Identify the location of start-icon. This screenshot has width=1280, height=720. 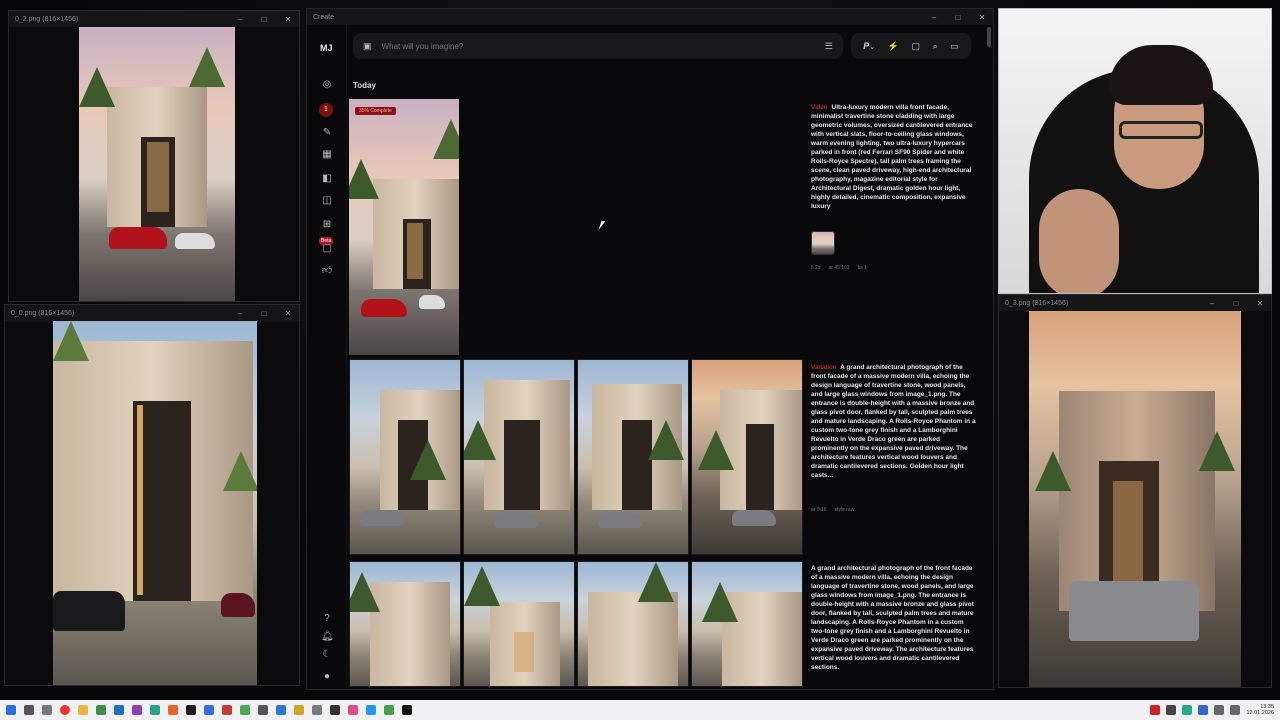
(11, 710).